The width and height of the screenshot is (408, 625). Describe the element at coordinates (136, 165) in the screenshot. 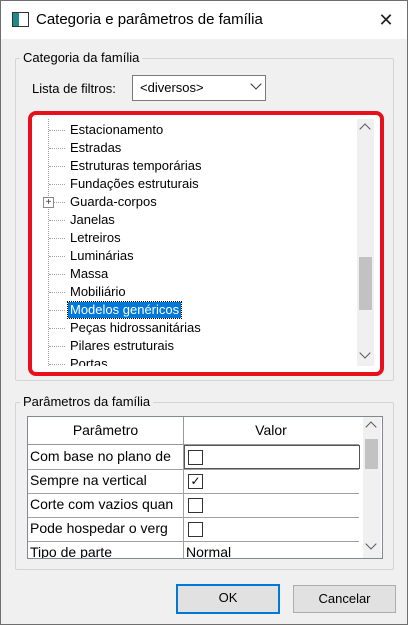

I see `tree-item-label: Estruturas temporárias` at that location.